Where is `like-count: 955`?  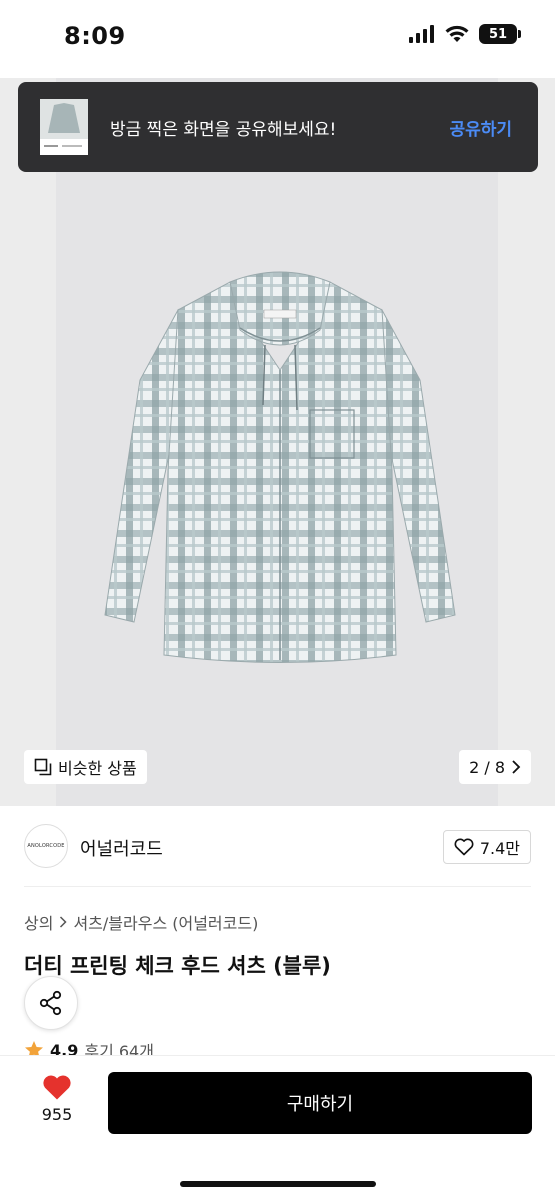
like-count: 955 is located at coordinates (57, 1114).